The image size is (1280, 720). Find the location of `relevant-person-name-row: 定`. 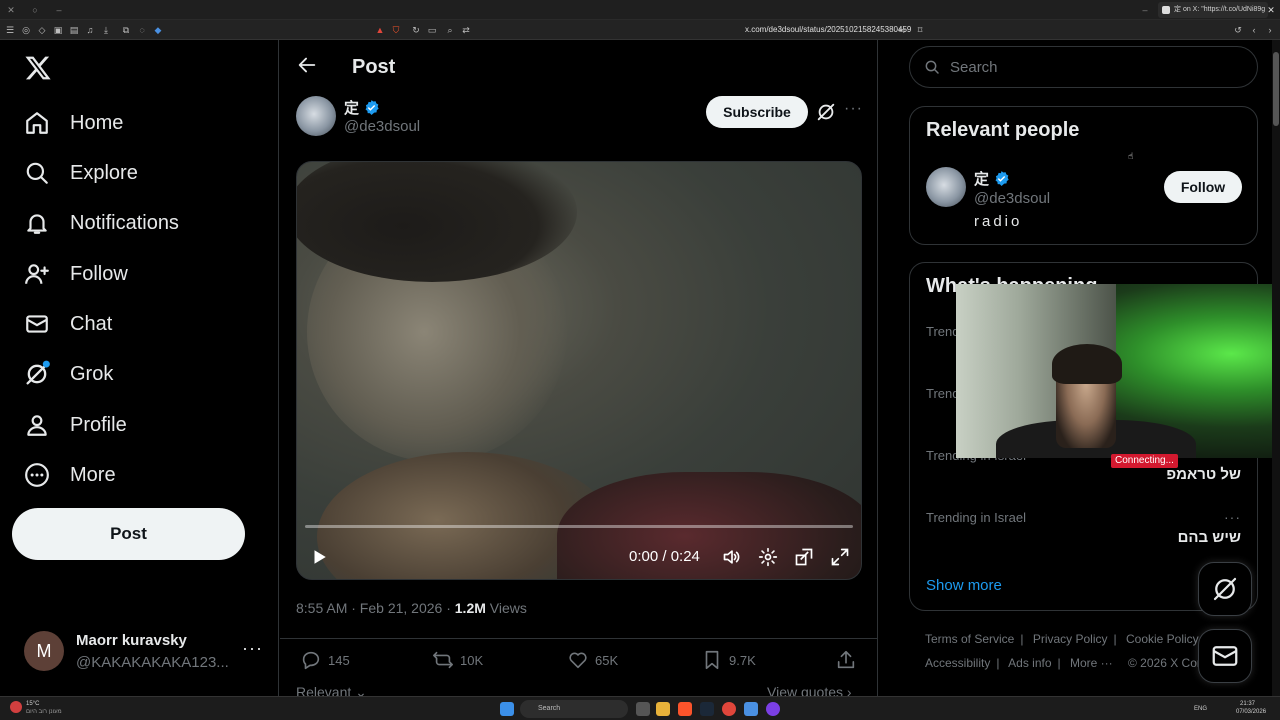

relevant-person-name-row: 定 is located at coordinates (992, 178).